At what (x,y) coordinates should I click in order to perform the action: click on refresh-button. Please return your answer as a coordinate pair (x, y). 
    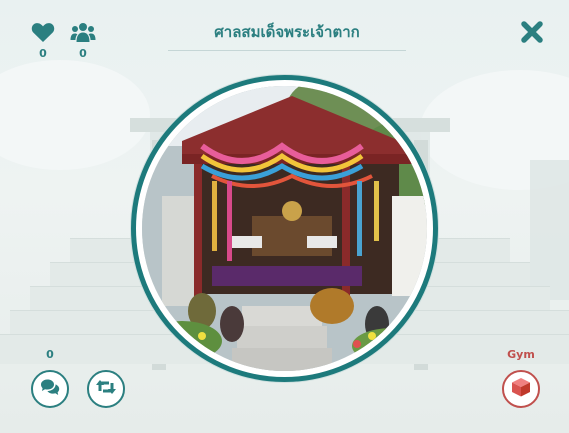
    Looking at the image, I should click on (106, 389).